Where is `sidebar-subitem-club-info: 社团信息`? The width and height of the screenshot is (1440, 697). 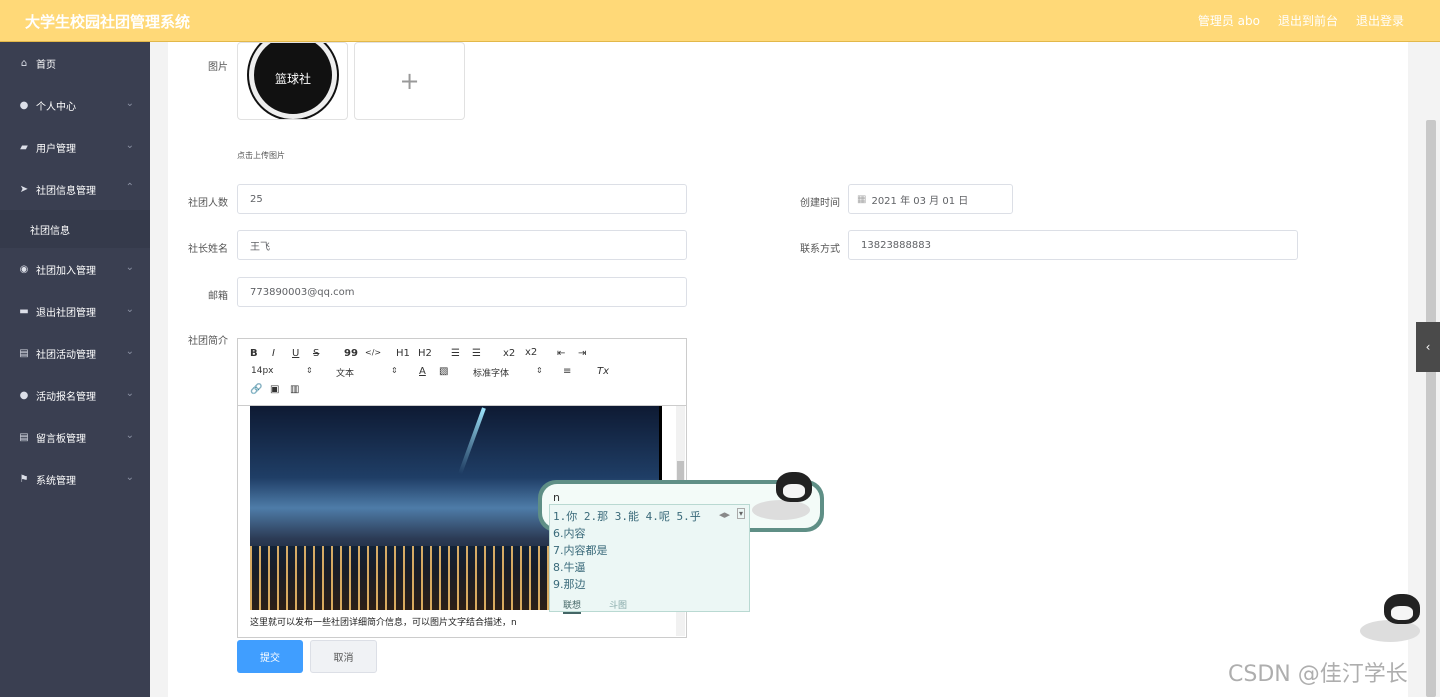 sidebar-subitem-club-info: 社团信息 is located at coordinates (75, 229).